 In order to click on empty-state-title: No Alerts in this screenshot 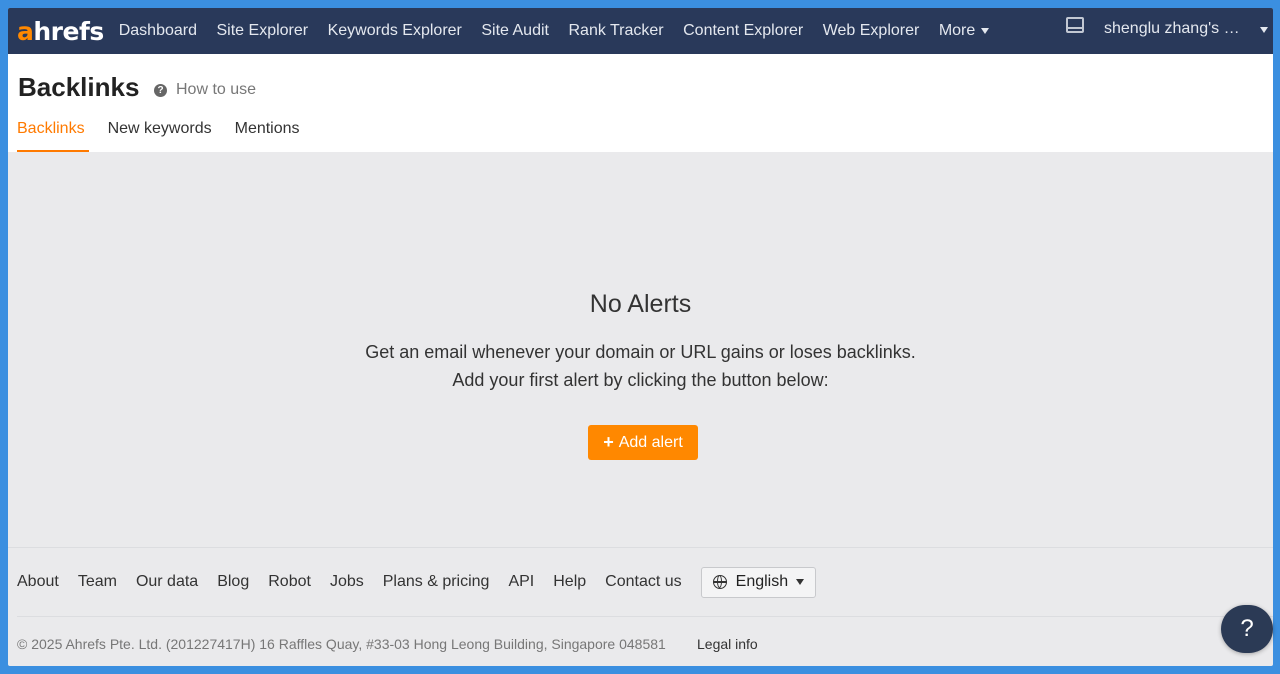, I will do `click(640, 304)`.